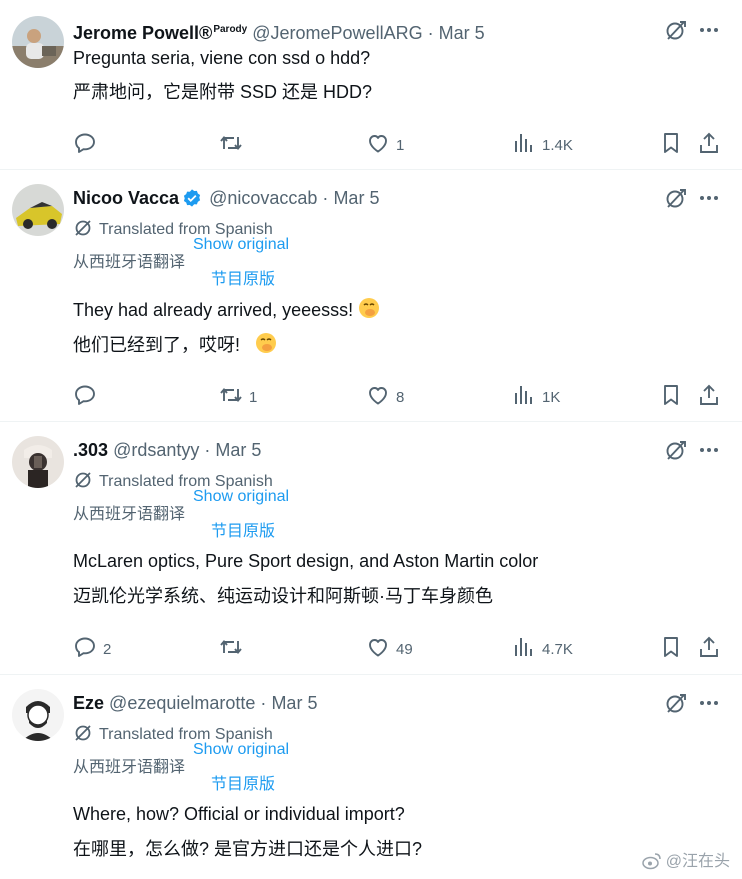 The width and height of the screenshot is (742, 879). What do you see at coordinates (175, 344) in the screenshot?
I see `tweet-text-zh: 他们已经到了，哎呀!` at bounding box center [175, 344].